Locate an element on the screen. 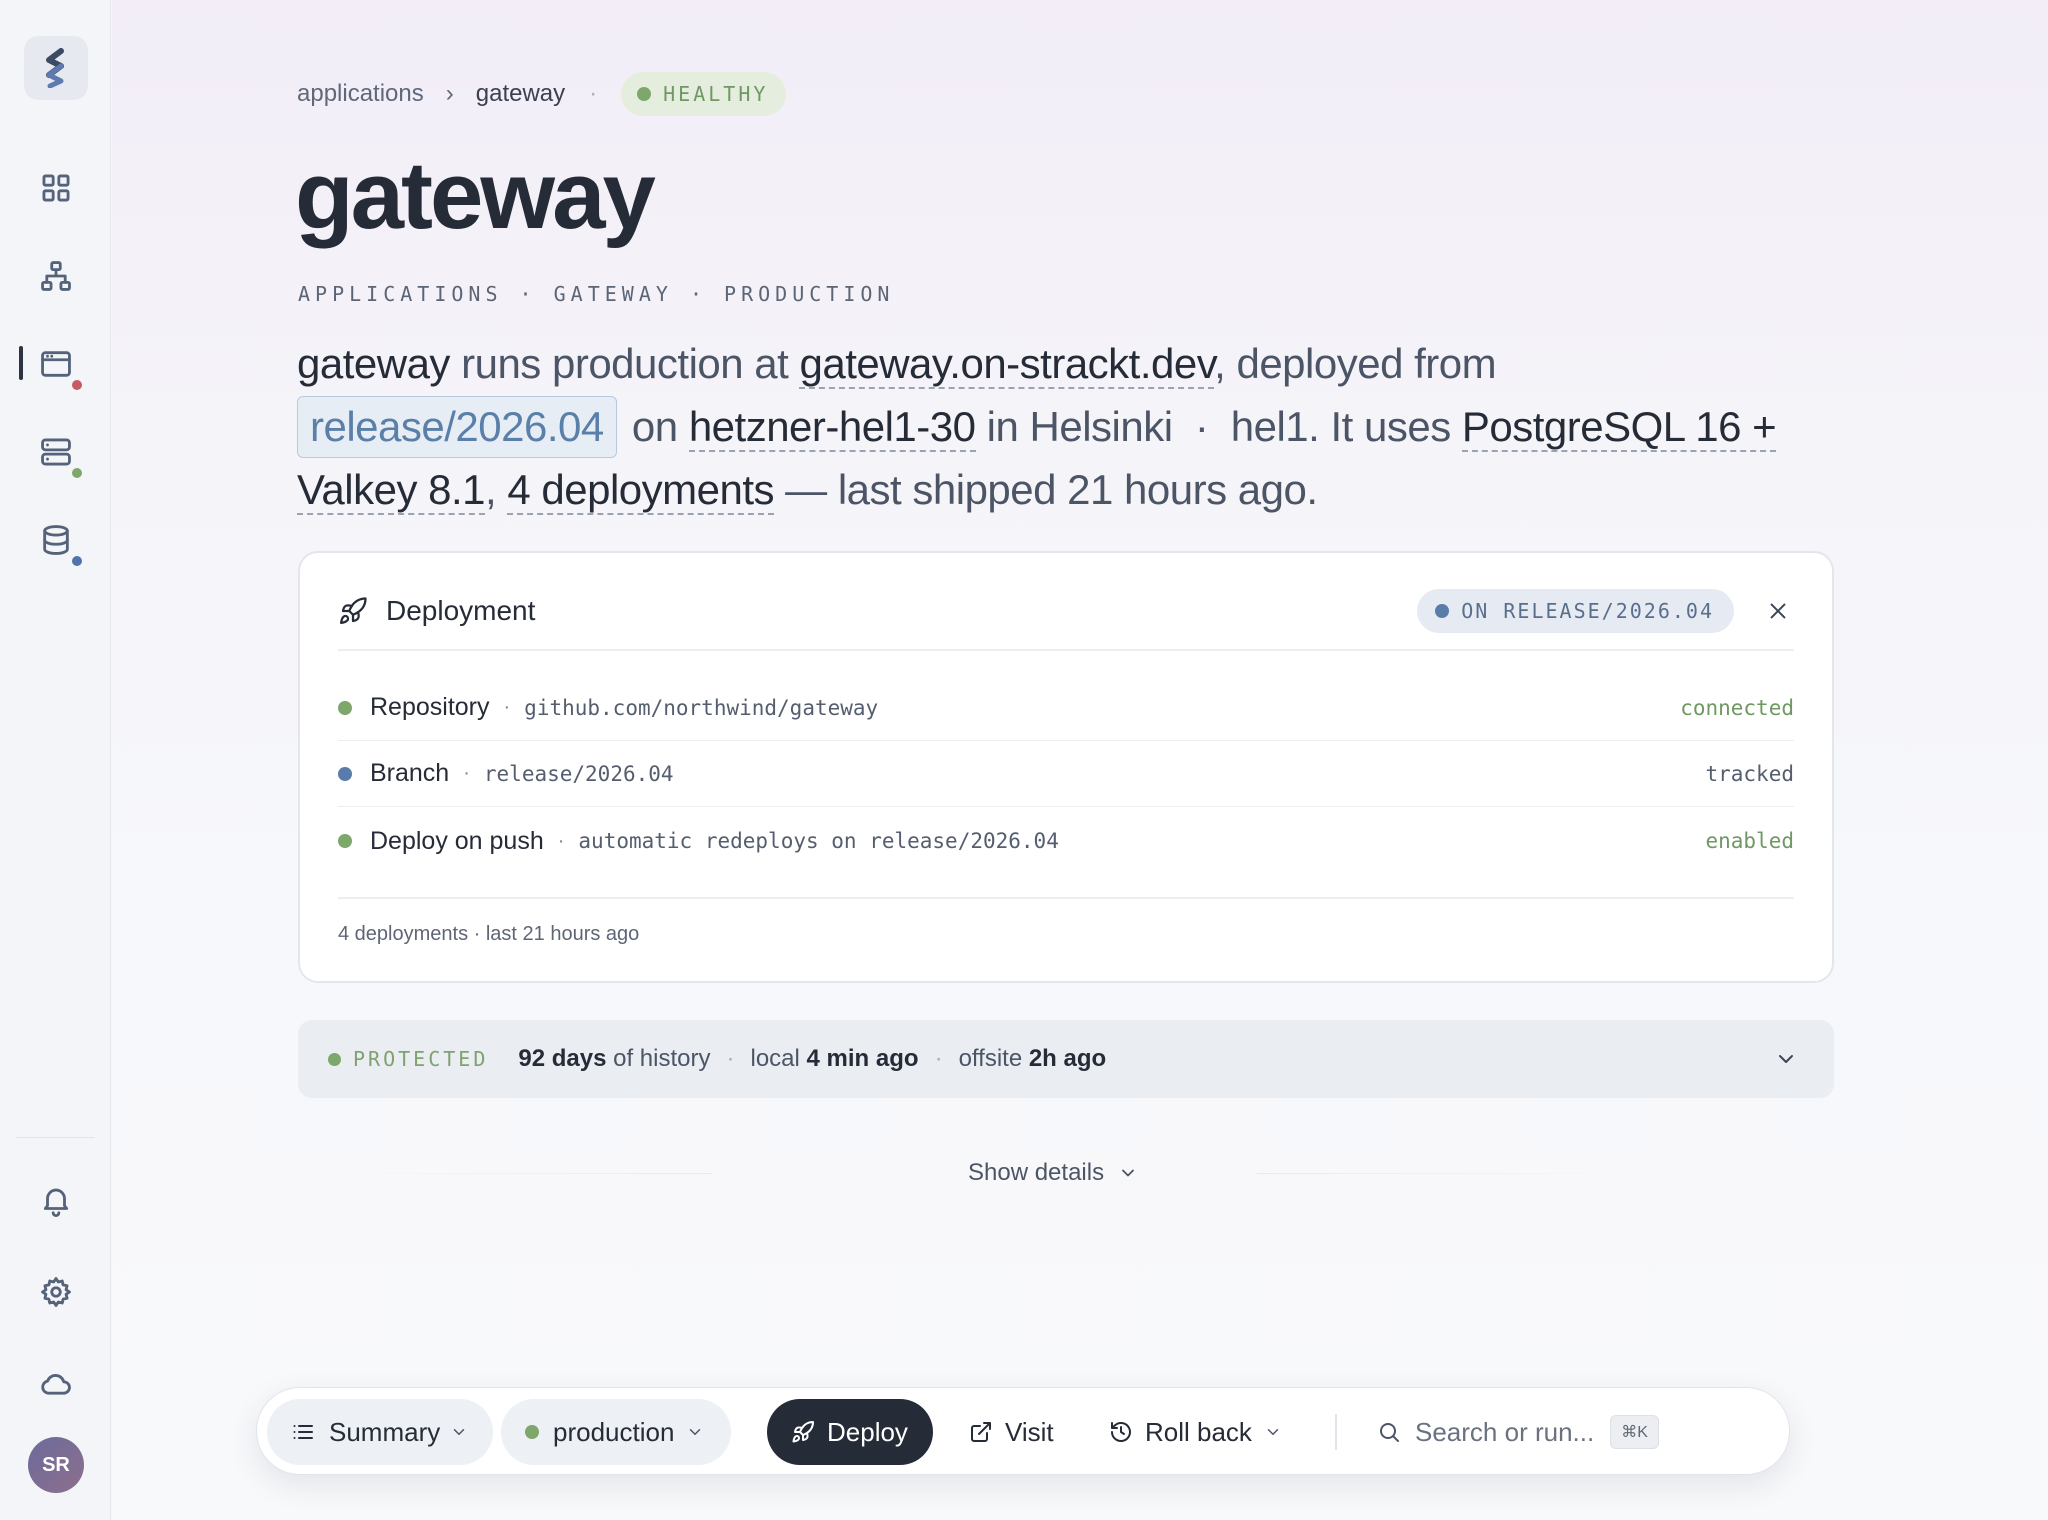 The width and height of the screenshot is (2048, 1520). nav-cloud is located at coordinates (56, 1384).